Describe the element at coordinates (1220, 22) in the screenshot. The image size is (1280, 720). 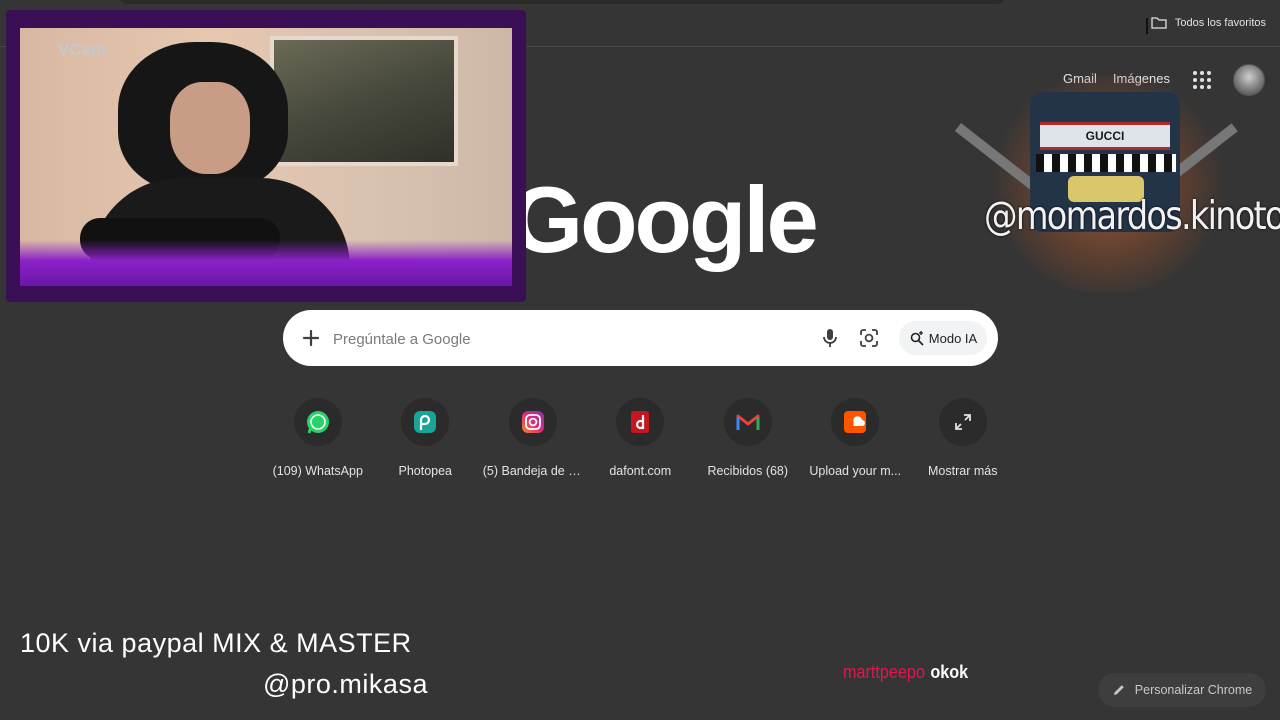
I see `all-bookmarks-label: Todos los favoritos` at that location.